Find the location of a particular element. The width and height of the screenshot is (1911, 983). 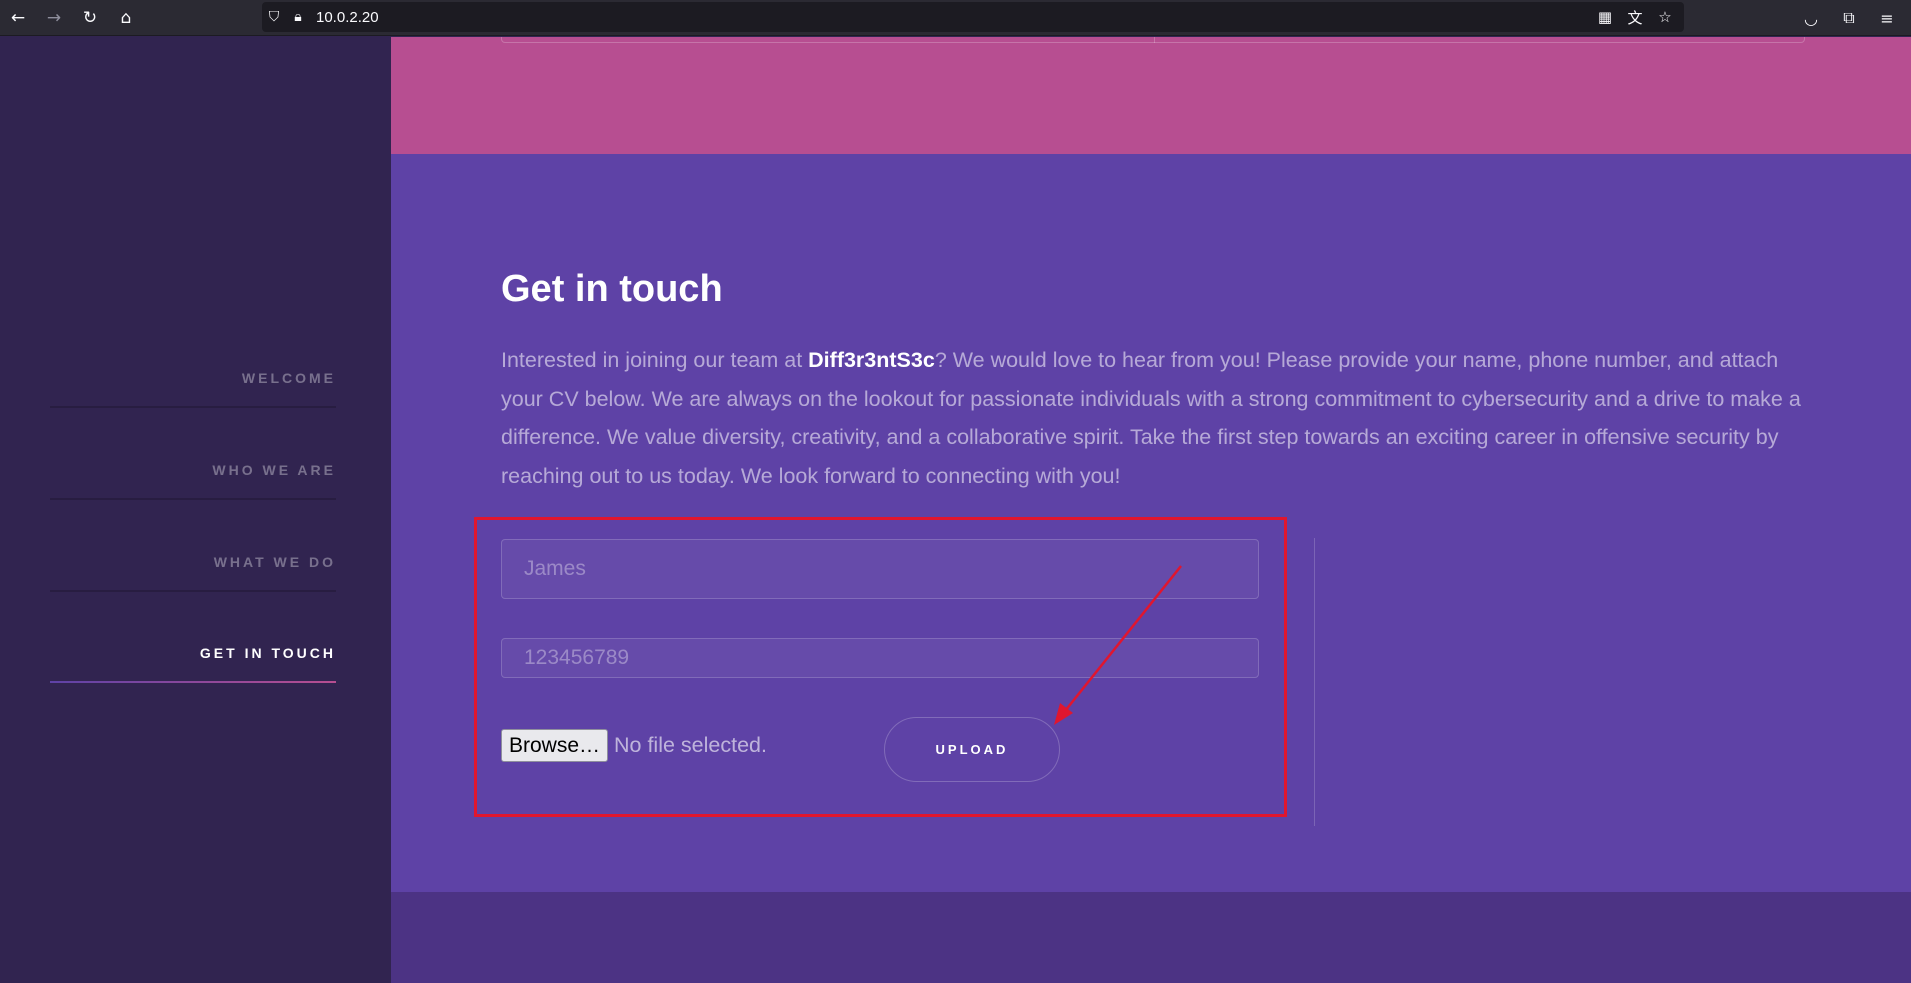

pocket-icon: ◡ is located at coordinates (1811, 18).